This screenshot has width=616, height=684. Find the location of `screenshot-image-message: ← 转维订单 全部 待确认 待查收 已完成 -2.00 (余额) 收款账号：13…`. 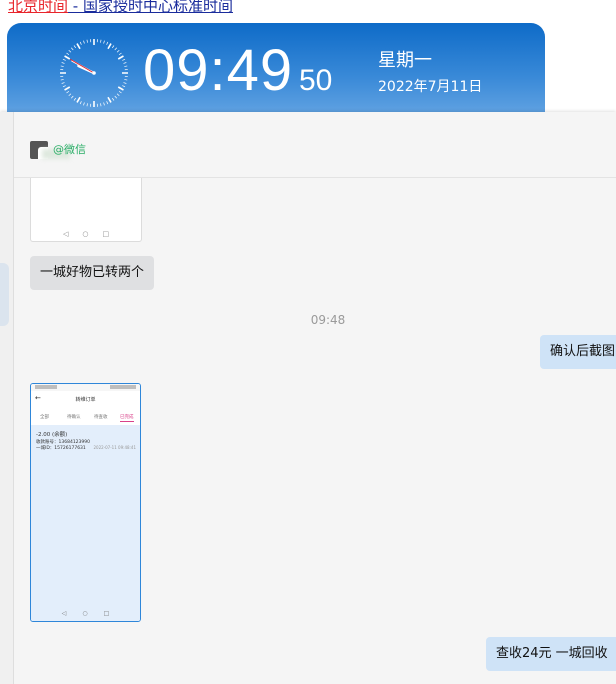

screenshot-image-message: ← 转维订单 全部 待确认 待查收 已完成 -2.00 (余额) 收款账号：13… is located at coordinates (85, 502).